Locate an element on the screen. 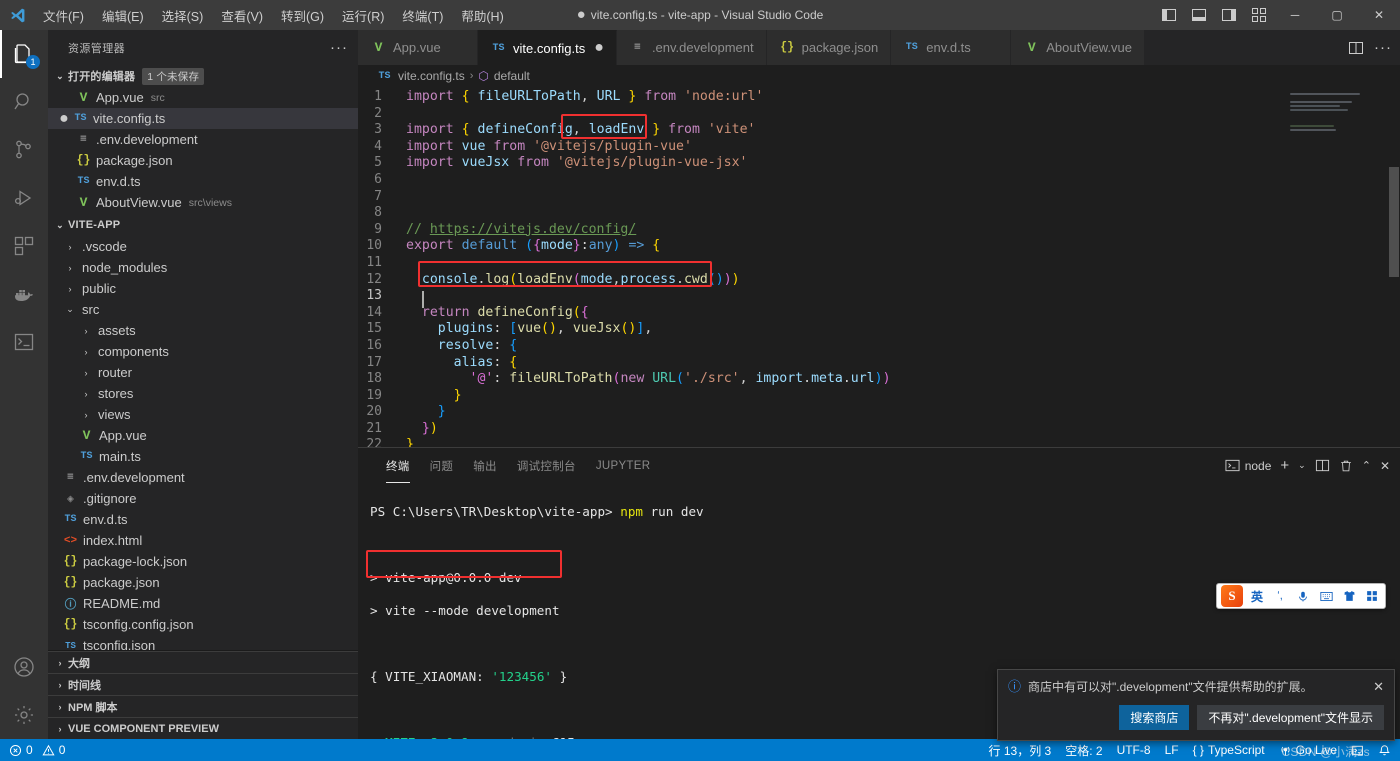  tree-folder-public: › public is located at coordinates (203, 288).